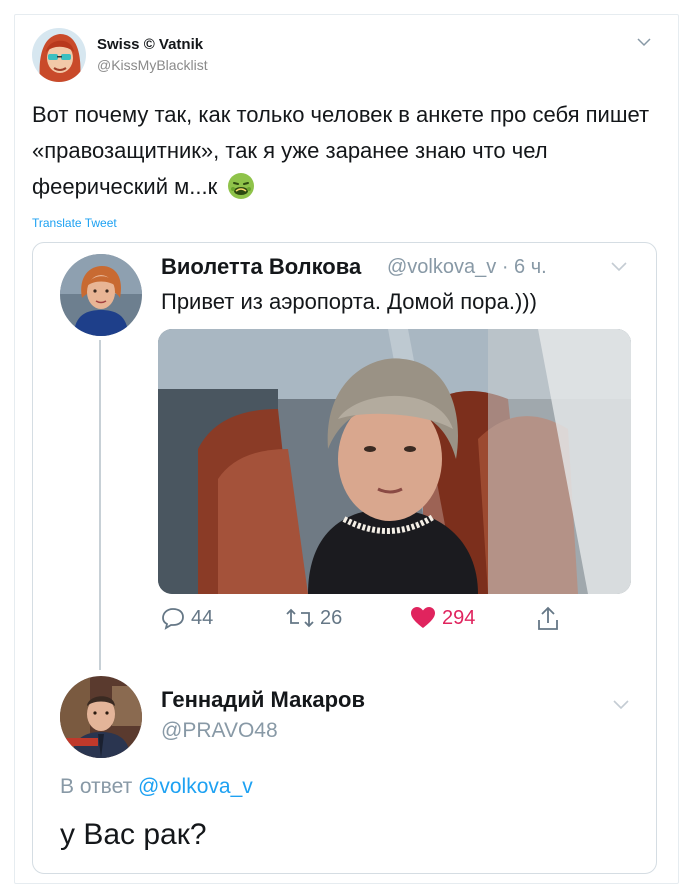 The image size is (691, 891). What do you see at coordinates (345, 624) in the screenshot?
I see `quoted-tweet-actions: 44 26 294` at bounding box center [345, 624].